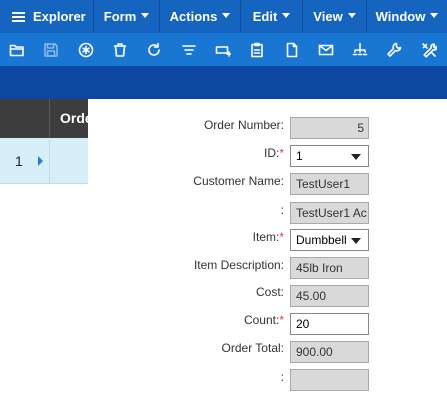 This screenshot has width=447, height=405. I want to click on clipboard-icon, so click(257, 49).